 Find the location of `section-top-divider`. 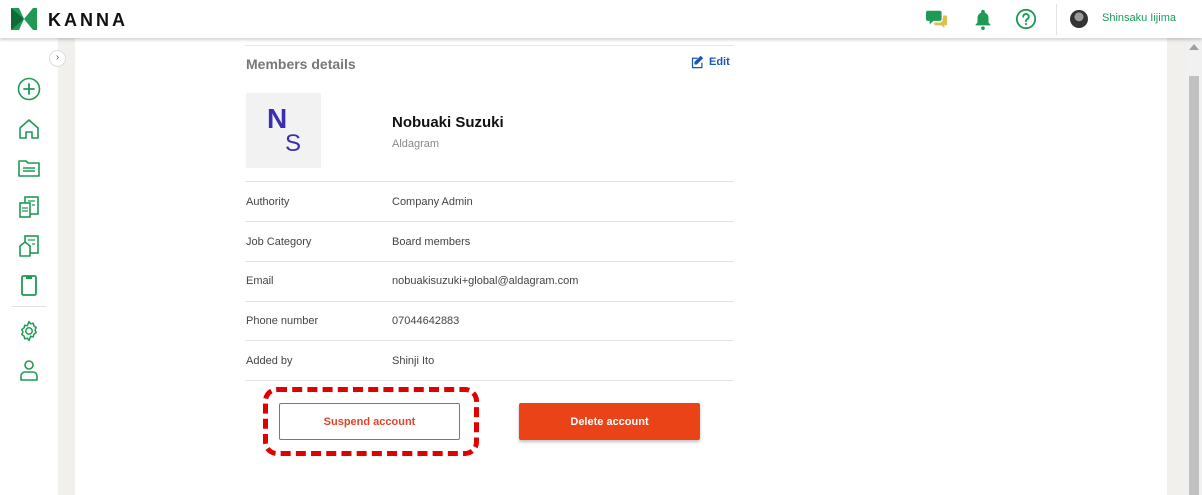

section-top-divider is located at coordinates (489, 45).